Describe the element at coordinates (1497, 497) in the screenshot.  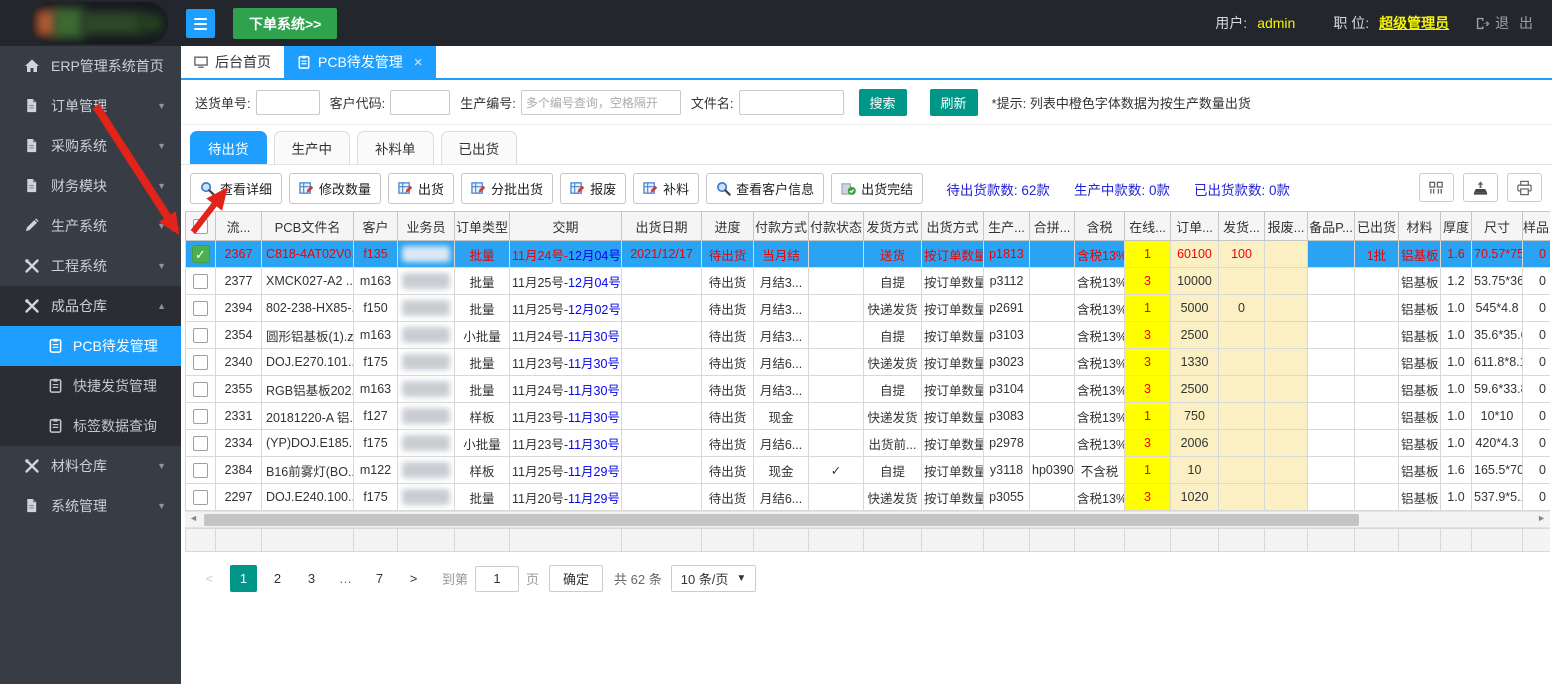
I see `cell-size: 537.9*5.1` at that location.